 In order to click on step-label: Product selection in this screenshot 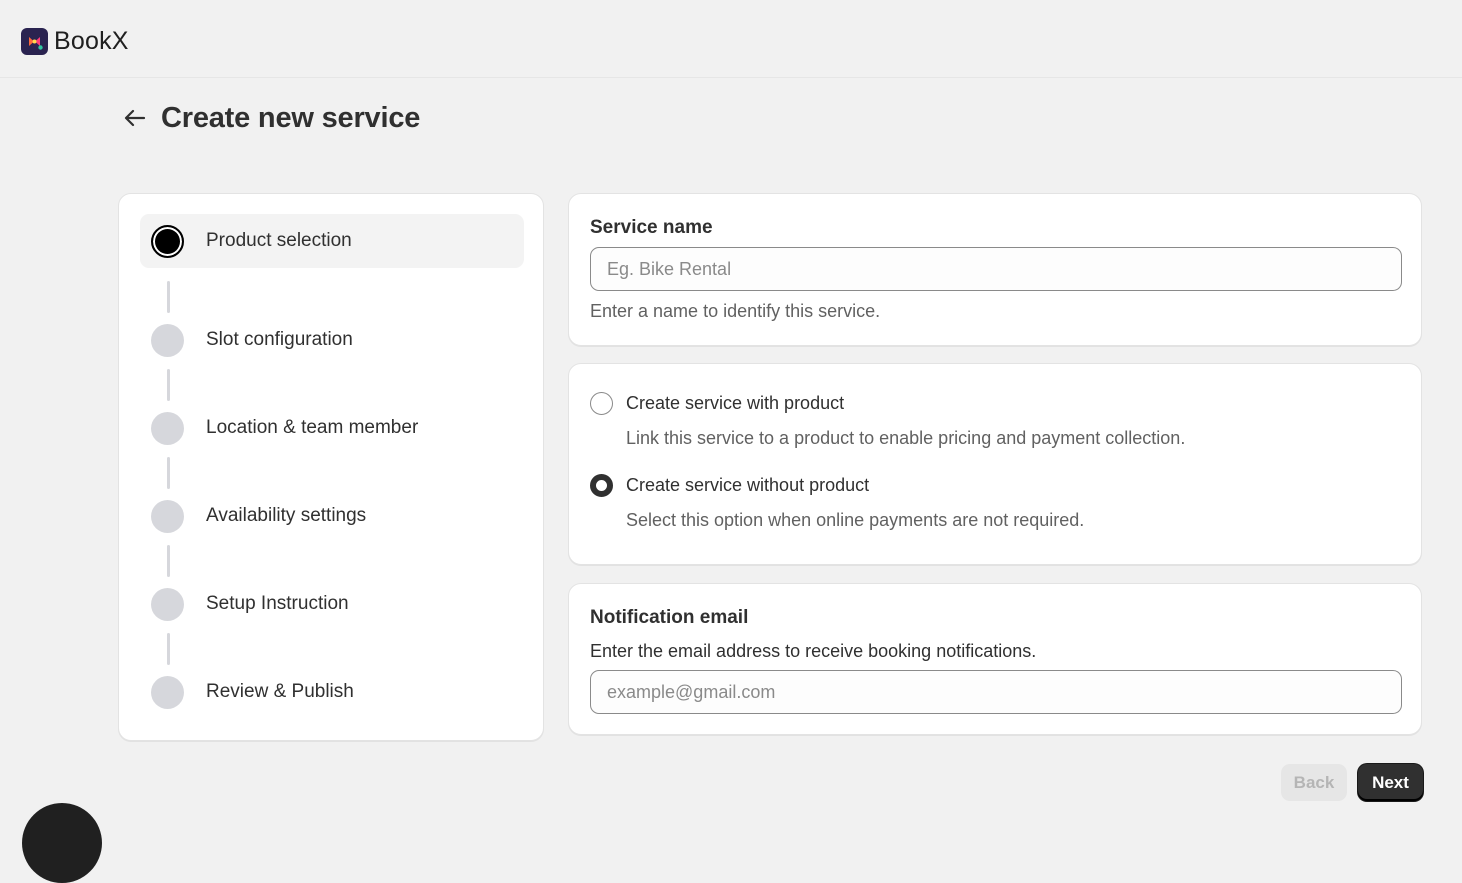, I will do `click(279, 240)`.